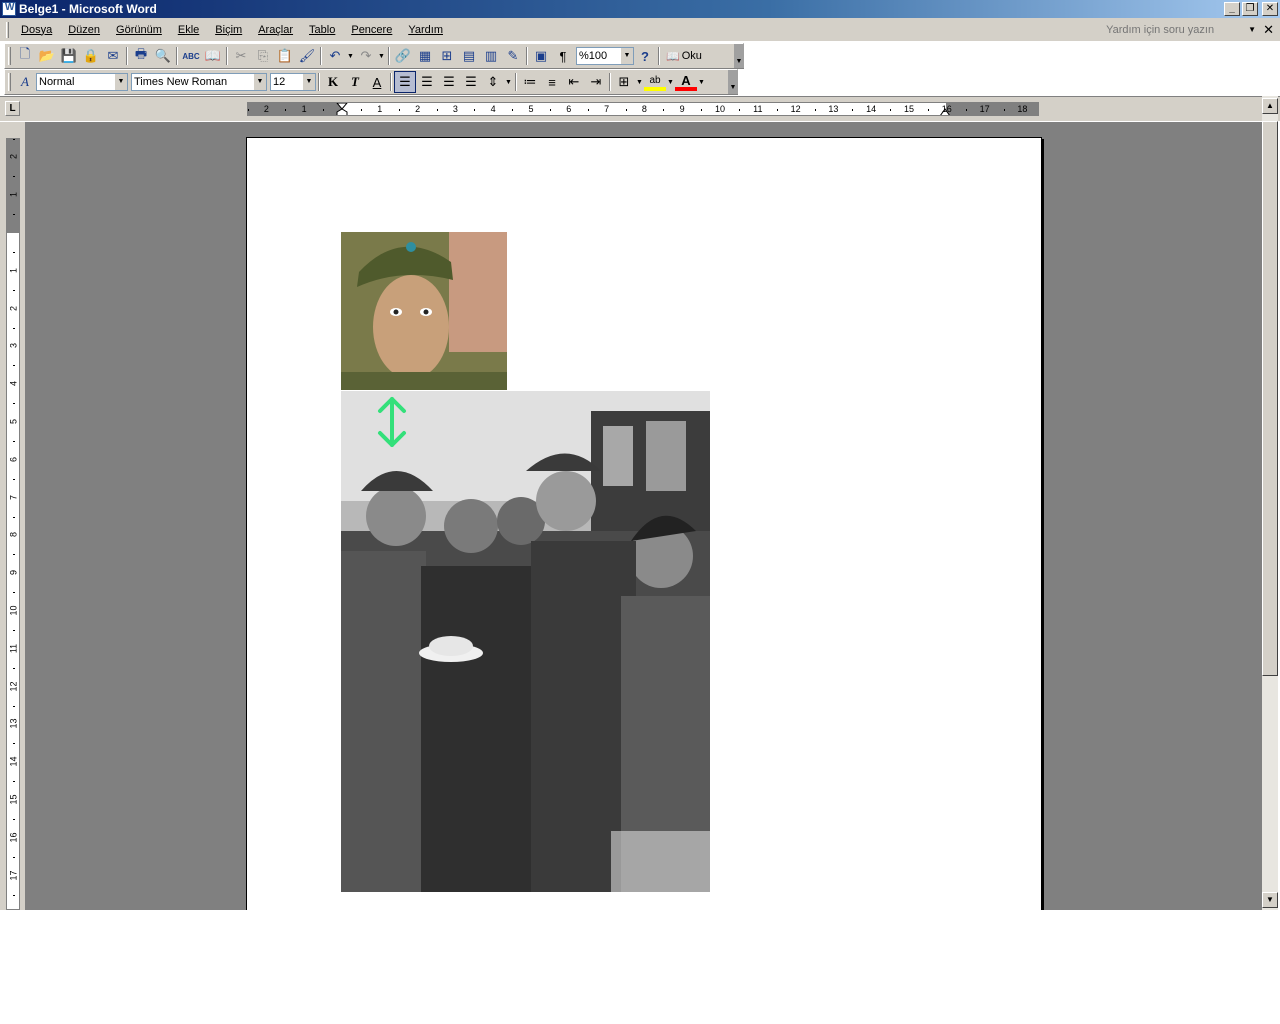 Image resolution: width=1280 pixels, height=1024 pixels. I want to click on help-search-input, so click(1176, 29).